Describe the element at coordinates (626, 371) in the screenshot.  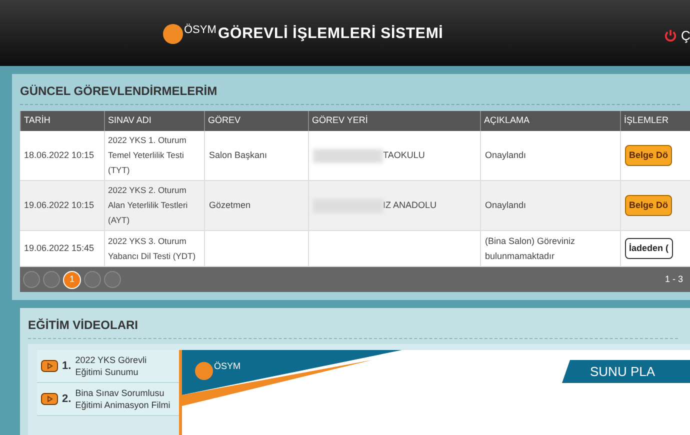
I see `slide-banner: SUNU PLA` at that location.